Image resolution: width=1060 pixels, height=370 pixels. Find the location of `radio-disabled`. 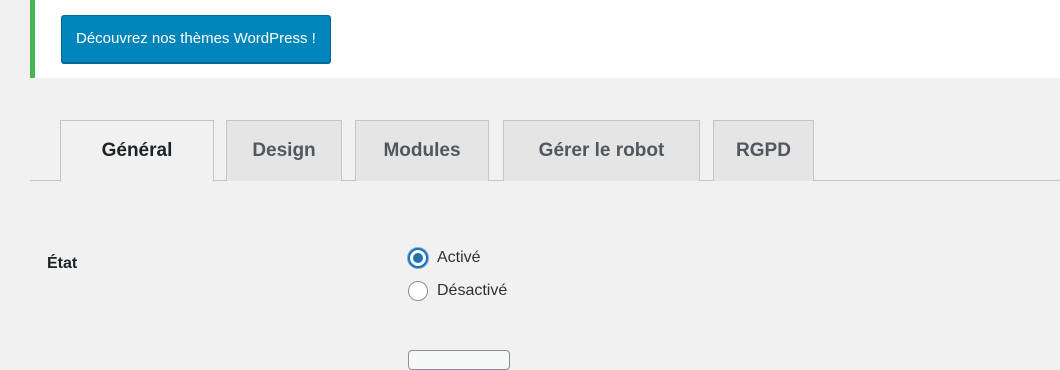

radio-disabled is located at coordinates (418, 291).